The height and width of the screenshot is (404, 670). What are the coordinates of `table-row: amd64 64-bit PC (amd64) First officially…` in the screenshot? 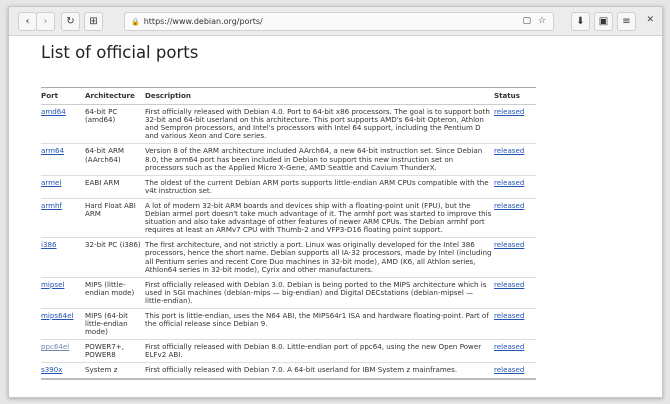 It's located at (288, 124).